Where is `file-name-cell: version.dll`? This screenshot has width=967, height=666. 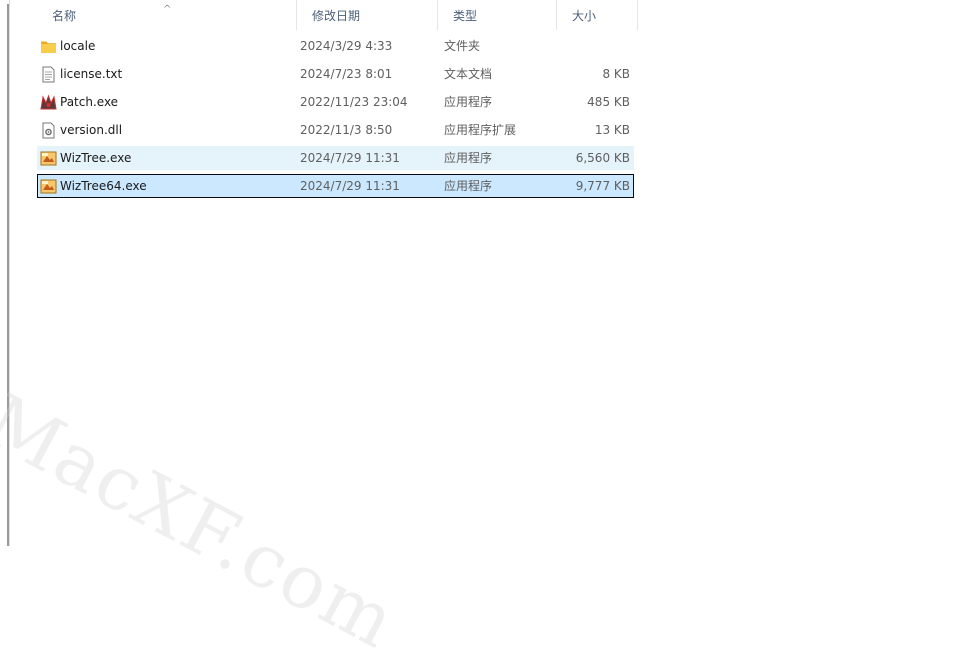 file-name-cell: version.dll is located at coordinates (167, 130).